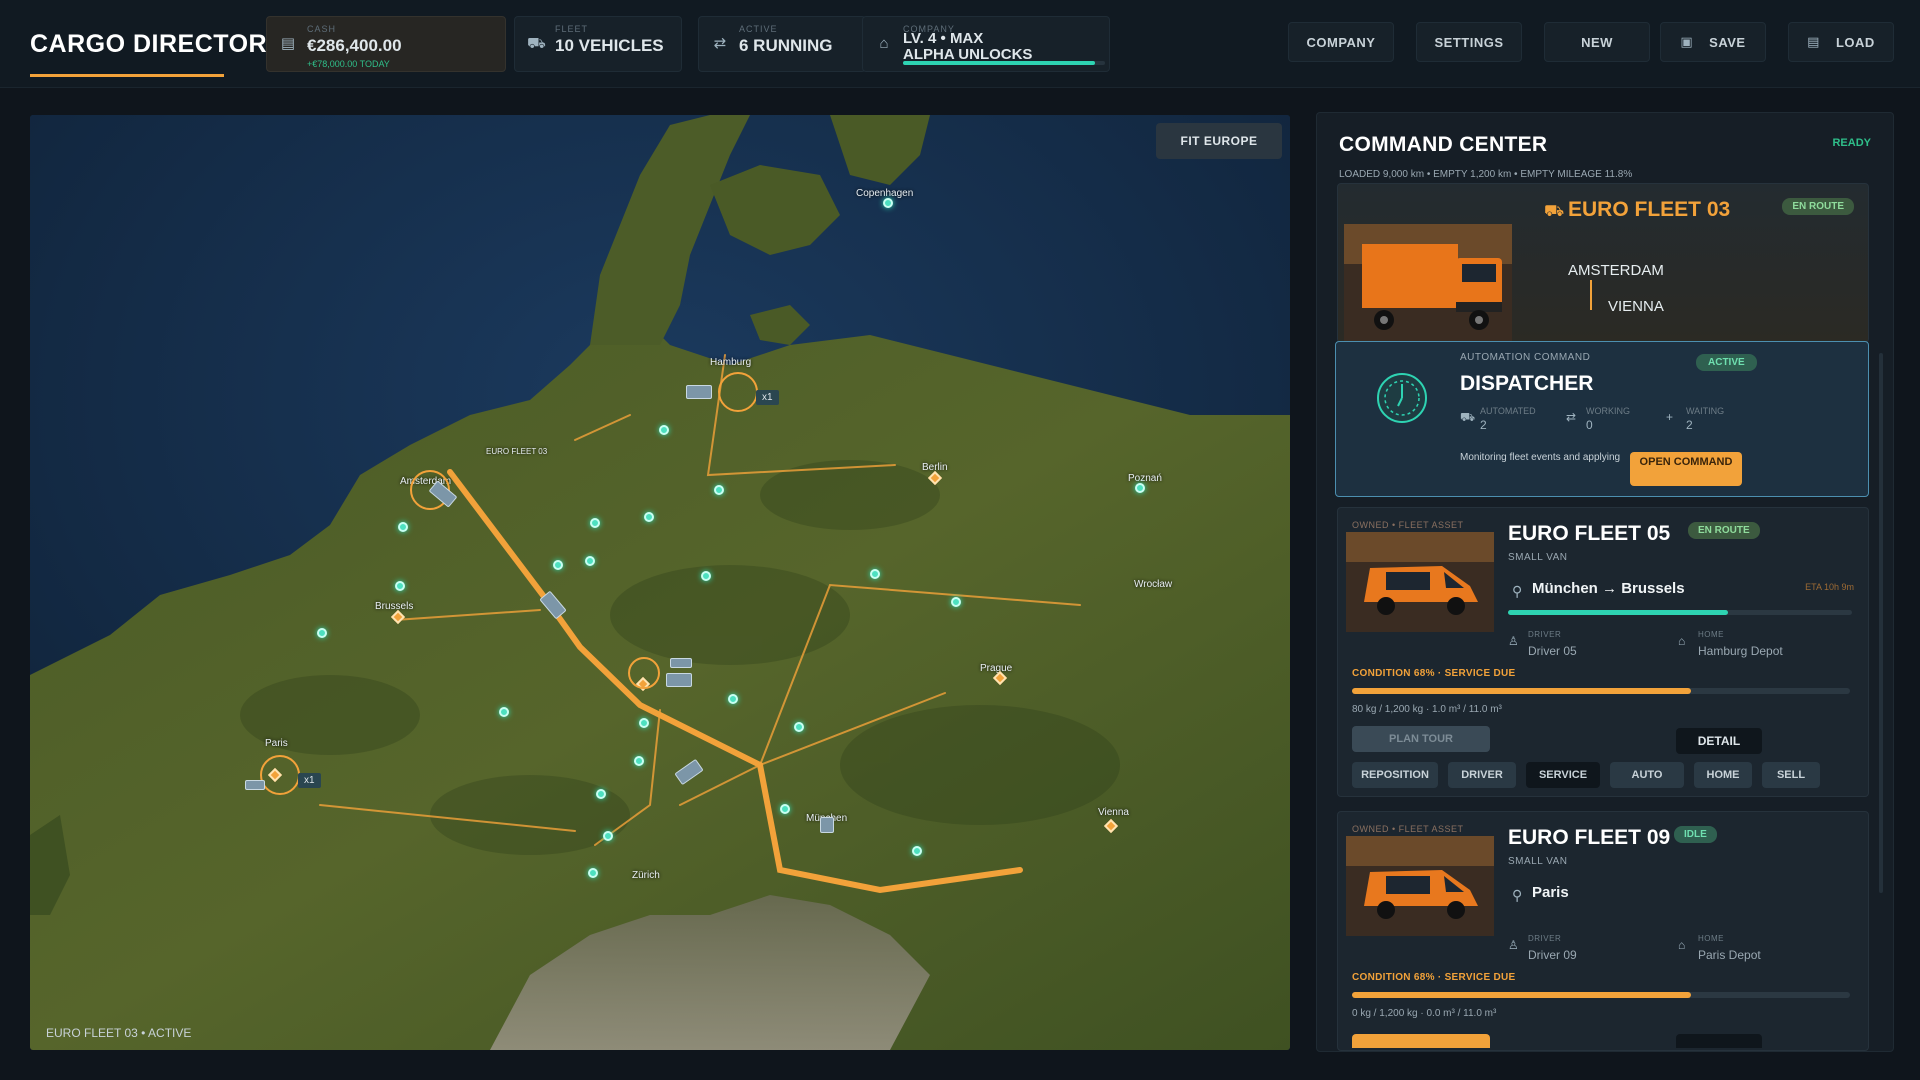  What do you see at coordinates (394, 606) in the screenshot?
I see `city-label-brussels: Brussels` at bounding box center [394, 606].